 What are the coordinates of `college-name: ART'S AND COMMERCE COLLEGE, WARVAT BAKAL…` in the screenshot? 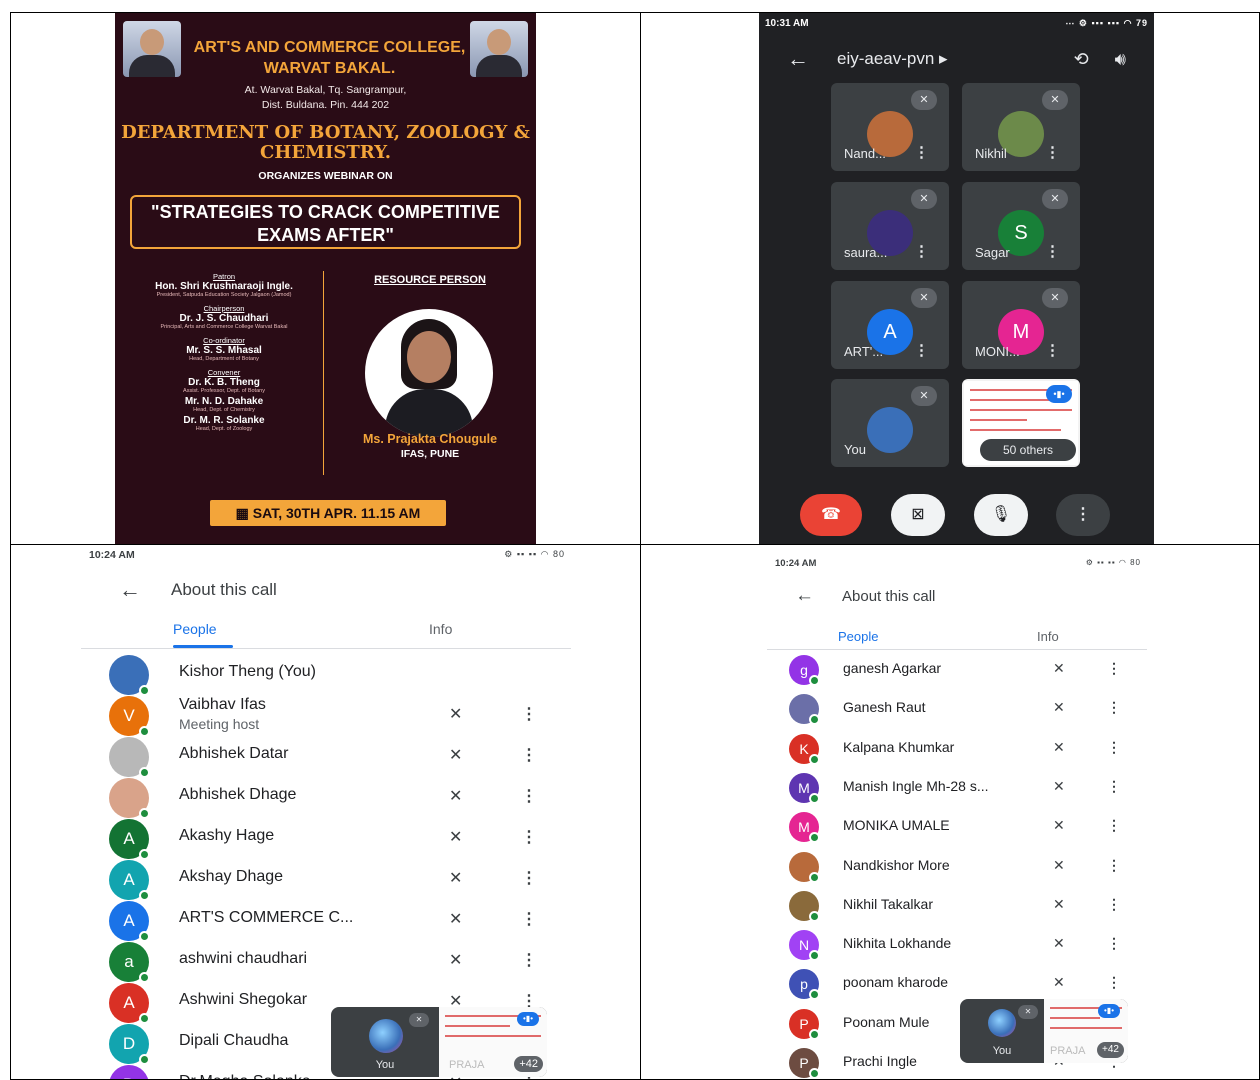 It's located at (329, 58).